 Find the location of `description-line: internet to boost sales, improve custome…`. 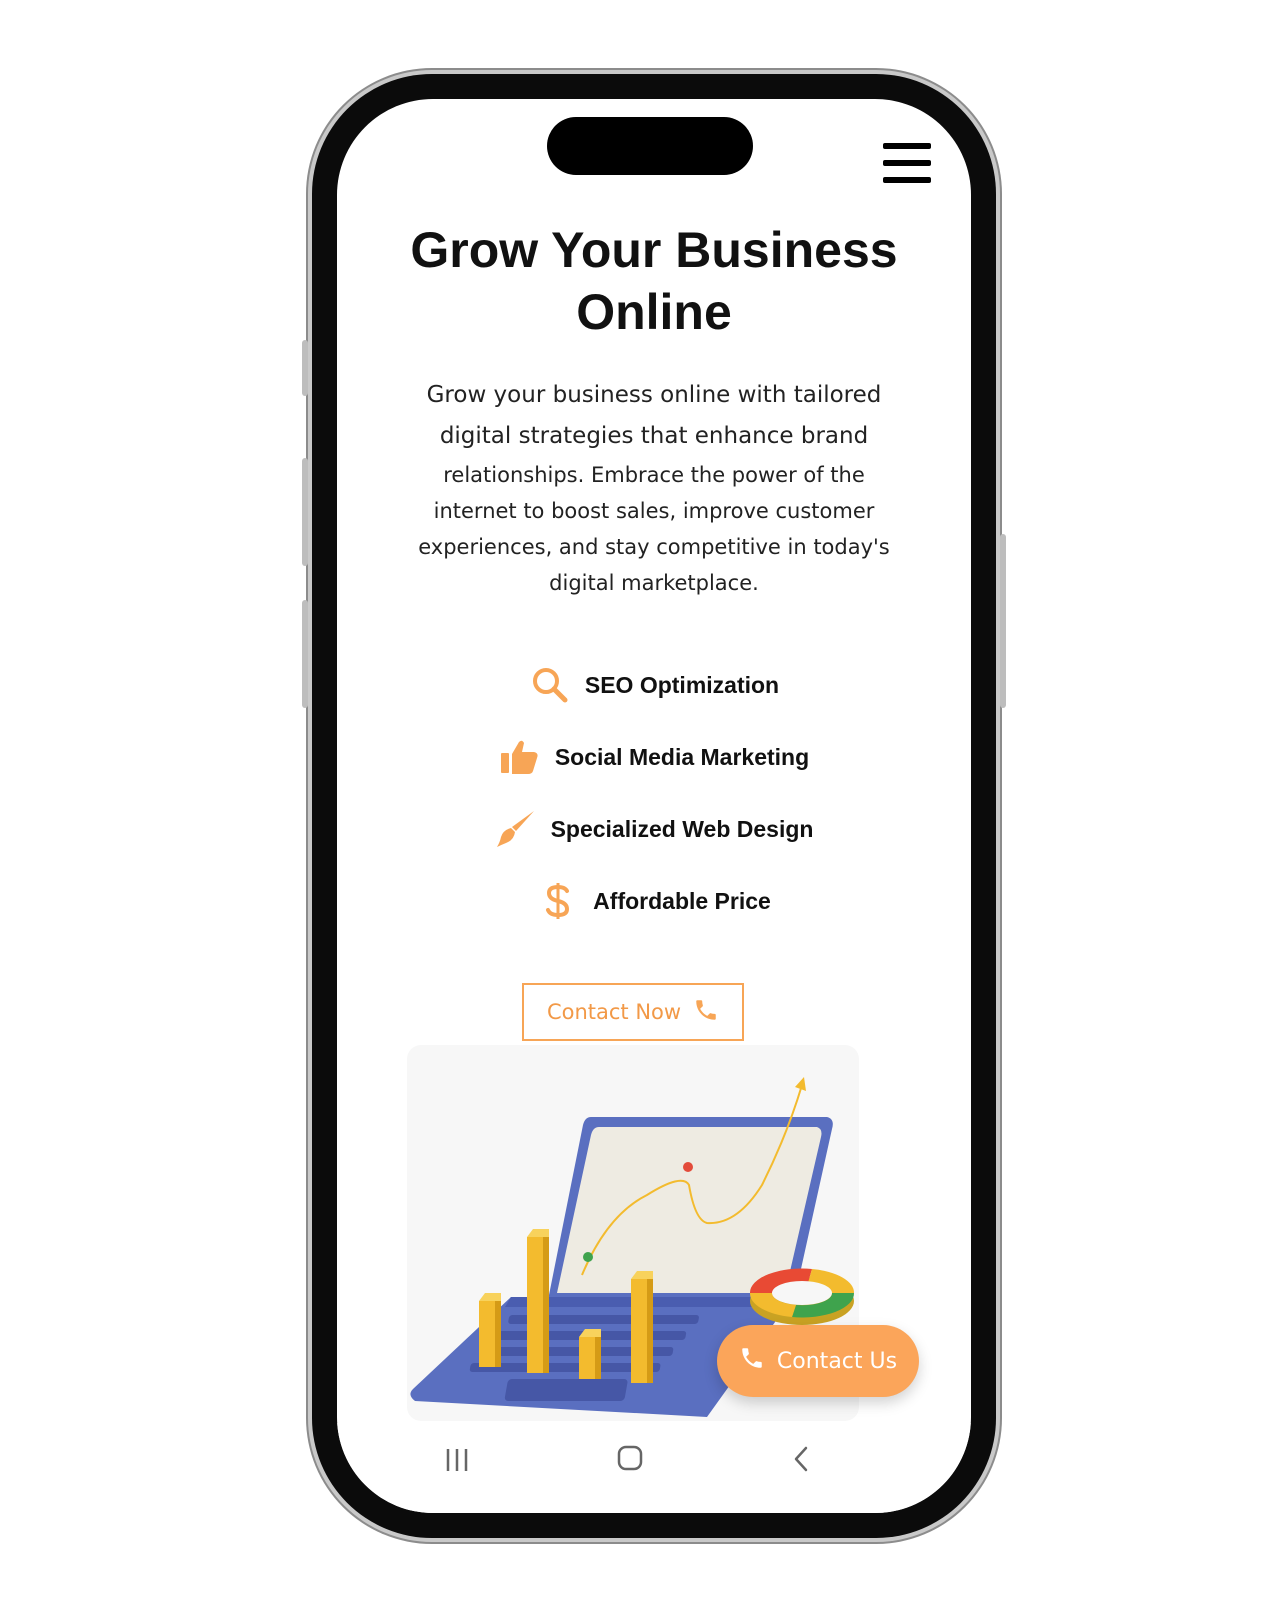

description-line: internet to boost sales, improve custome… is located at coordinates (654, 511).